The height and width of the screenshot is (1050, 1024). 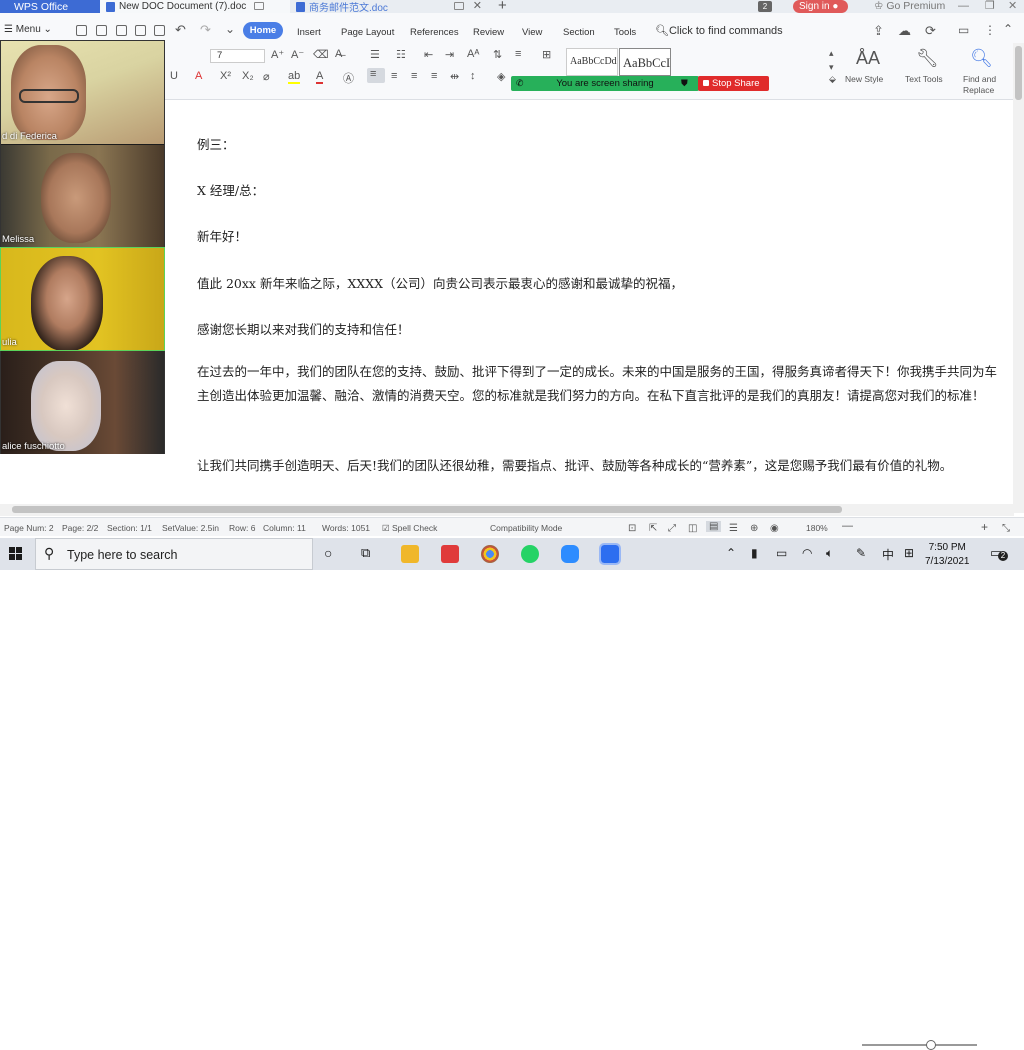 I want to click on tab-review: Review, so click(x=488, y=32).